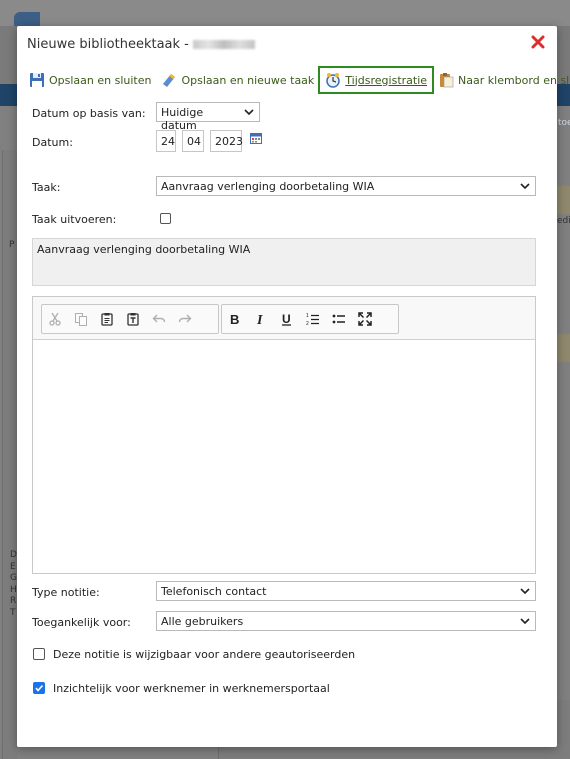  Describe the element at coordinates (185, 319) in the screenshot. I see `redo-icon` at that location.